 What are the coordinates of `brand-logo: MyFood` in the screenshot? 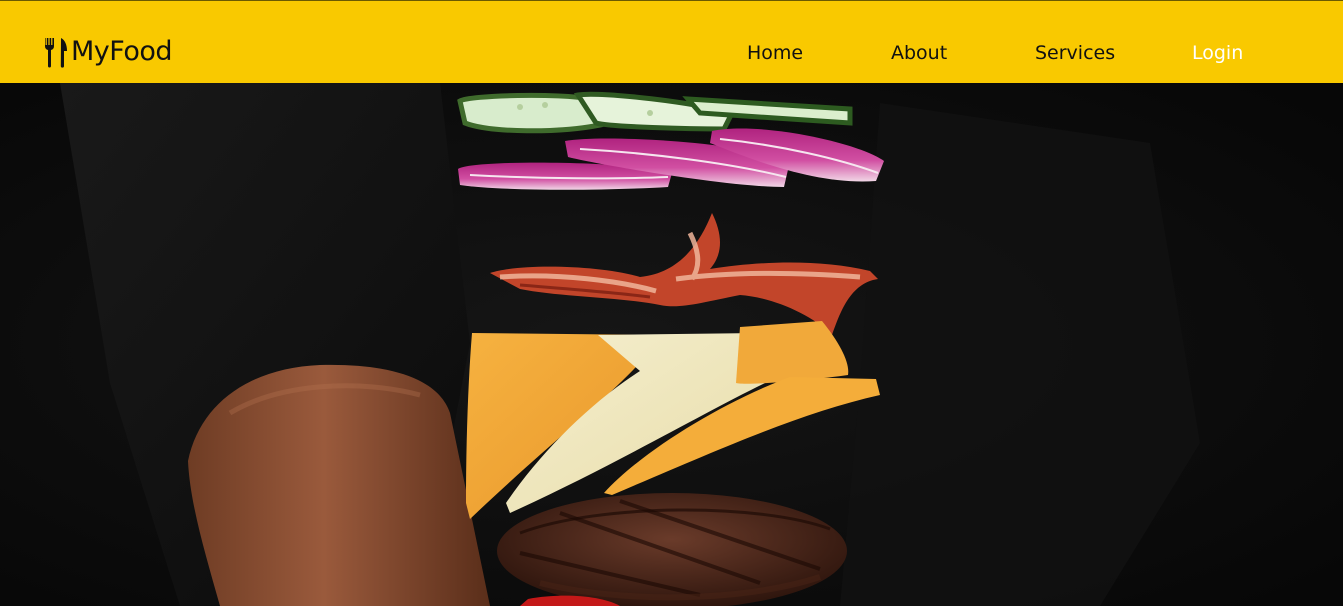 It's located at (108, 52).